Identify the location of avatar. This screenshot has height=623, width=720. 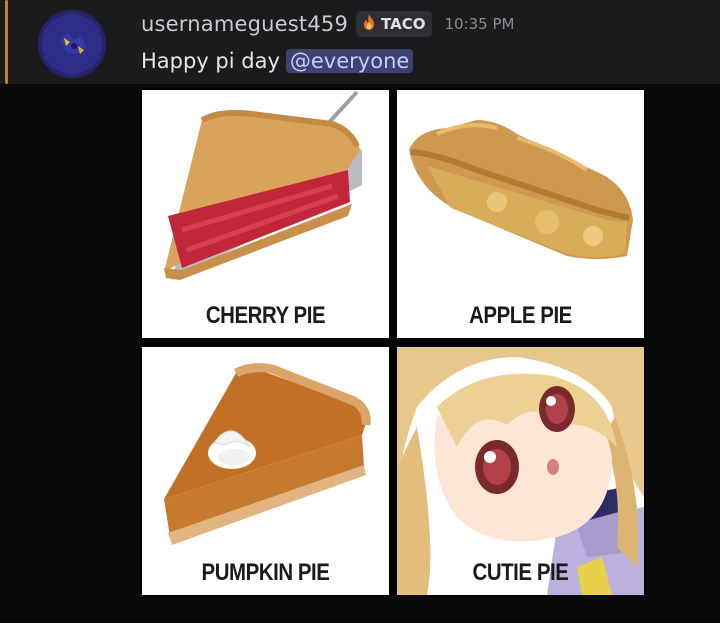
(72, 44).